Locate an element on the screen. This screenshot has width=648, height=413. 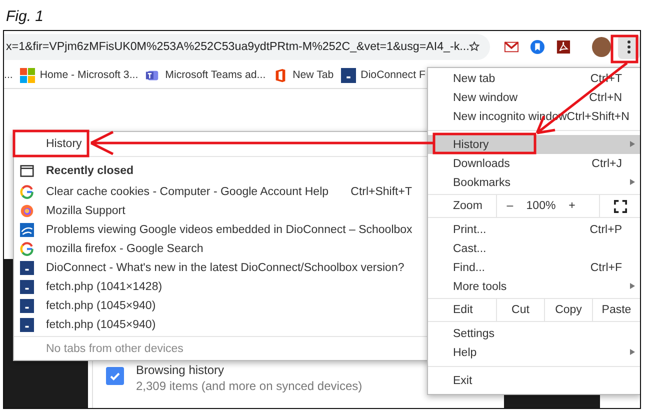
menu-item: Print... Ctrl+P is located at coordinates (534, 229).